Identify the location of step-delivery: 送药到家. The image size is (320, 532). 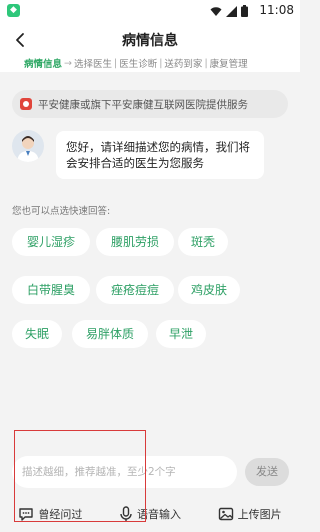
(183, 64).